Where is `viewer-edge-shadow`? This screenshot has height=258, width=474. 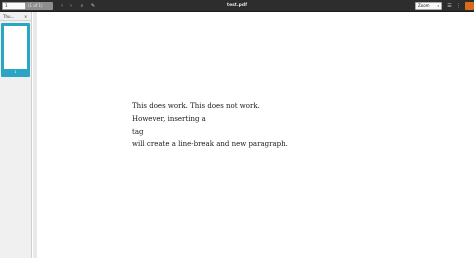
viewer-edge-shadow is located at coordinates (35, 135).